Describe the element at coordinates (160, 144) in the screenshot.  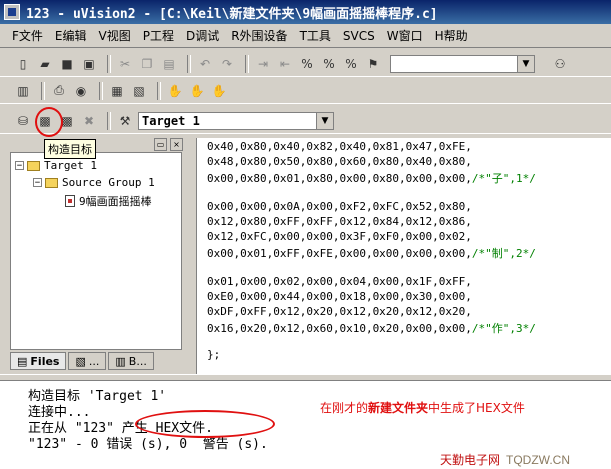
I see `panel-float-icon: ▭` at that location.